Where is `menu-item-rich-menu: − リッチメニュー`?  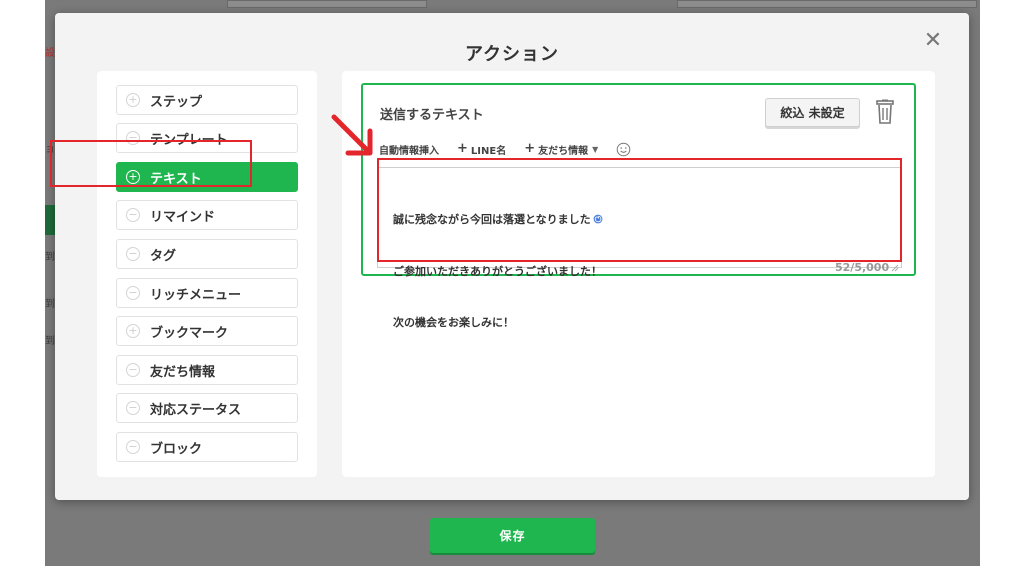 menu-item-rich-menu: − リッチメニュー is located at coordinates (207, 293).